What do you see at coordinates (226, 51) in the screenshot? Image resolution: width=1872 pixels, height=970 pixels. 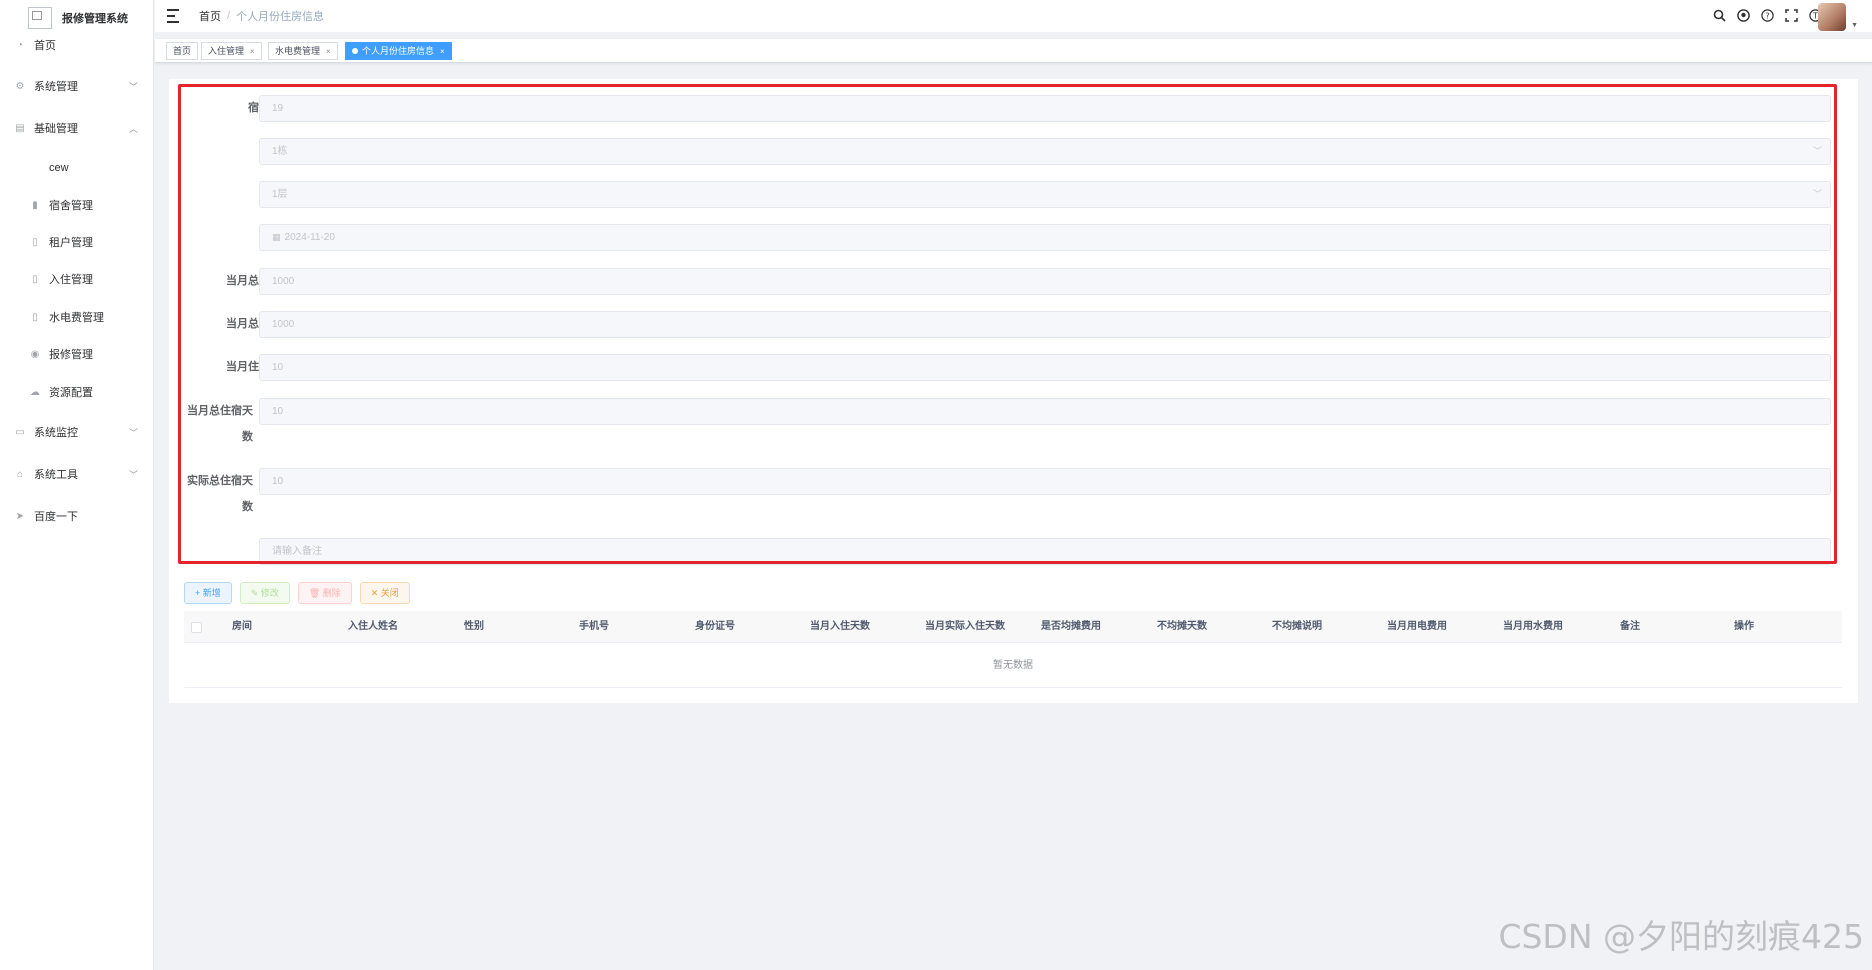 I see `tag-label: 入住管理` at bounding box center [226, 51].